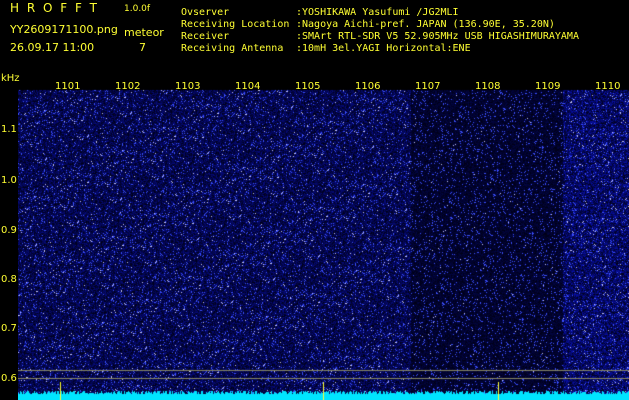  Describe the element at coordinates (383, 48) in the screenshot. I see `info-value-antenna: :10mH 3el.YAGI Horizontal:ENE` at that location.